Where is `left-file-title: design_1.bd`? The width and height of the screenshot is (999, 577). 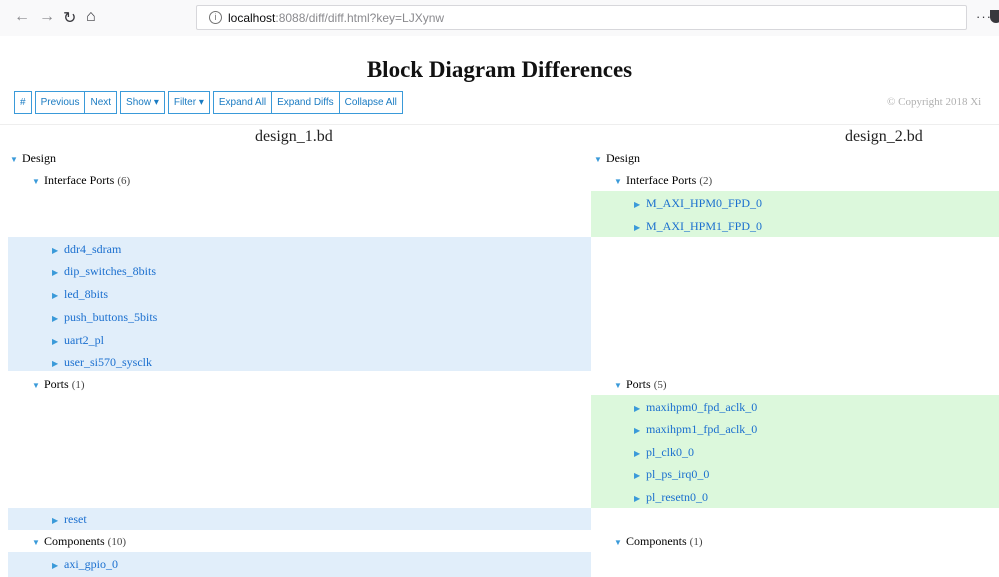
left-file-title: design_1.bd is located at coordinates (294, 136).